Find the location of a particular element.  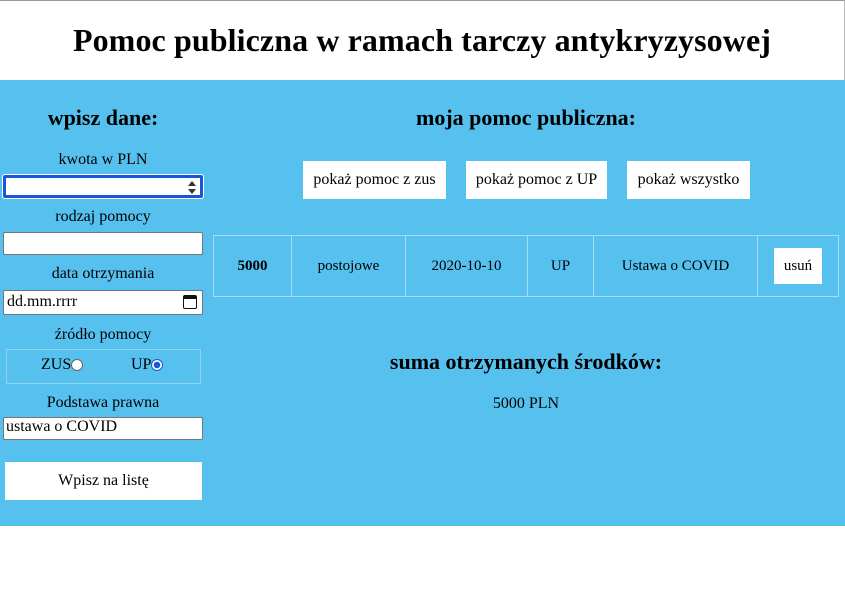

row-date: 2020-10-10 is located at coordinates (467, 266).